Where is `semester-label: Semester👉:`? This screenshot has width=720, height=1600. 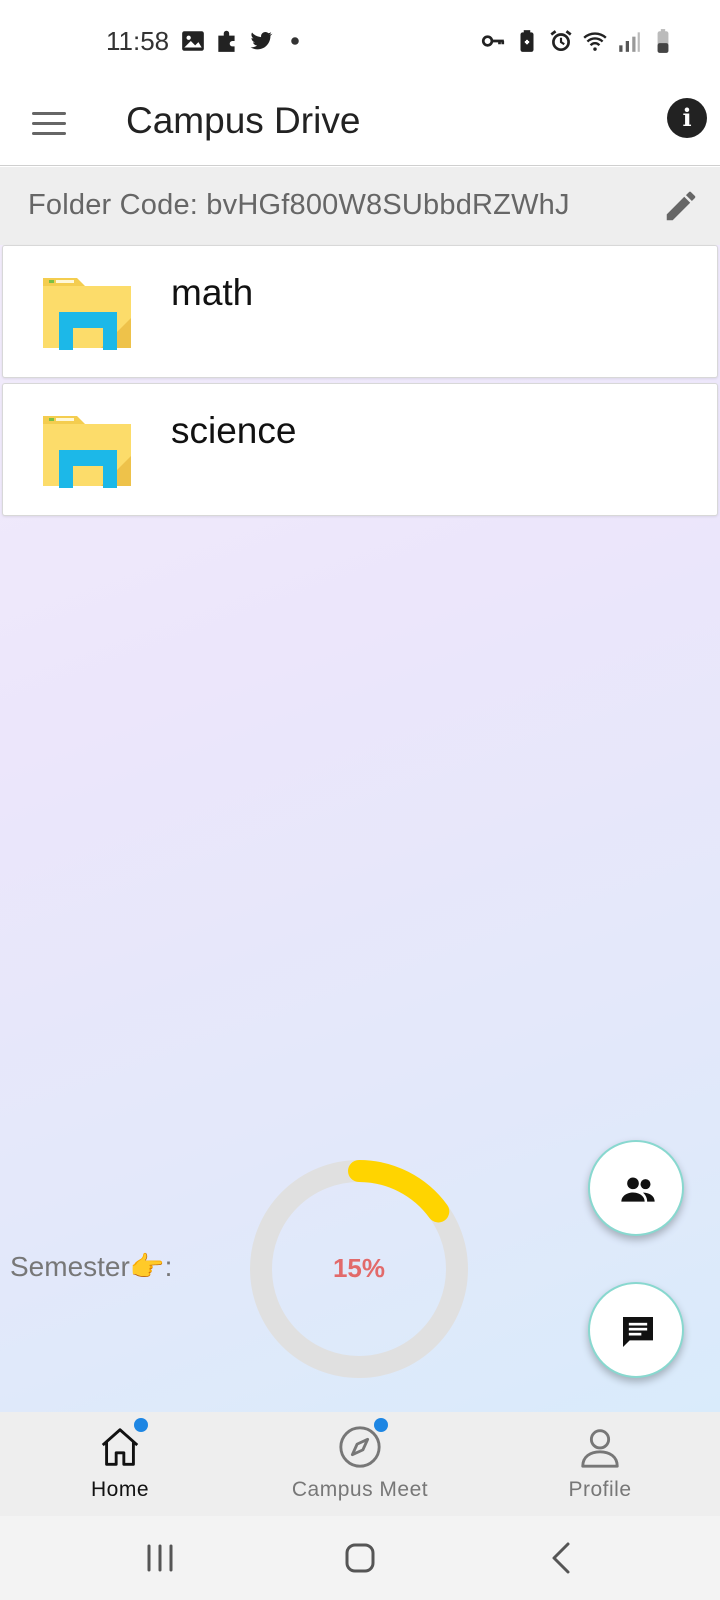 semester-label: Semester👉: is located at coordinates (91, 1266).